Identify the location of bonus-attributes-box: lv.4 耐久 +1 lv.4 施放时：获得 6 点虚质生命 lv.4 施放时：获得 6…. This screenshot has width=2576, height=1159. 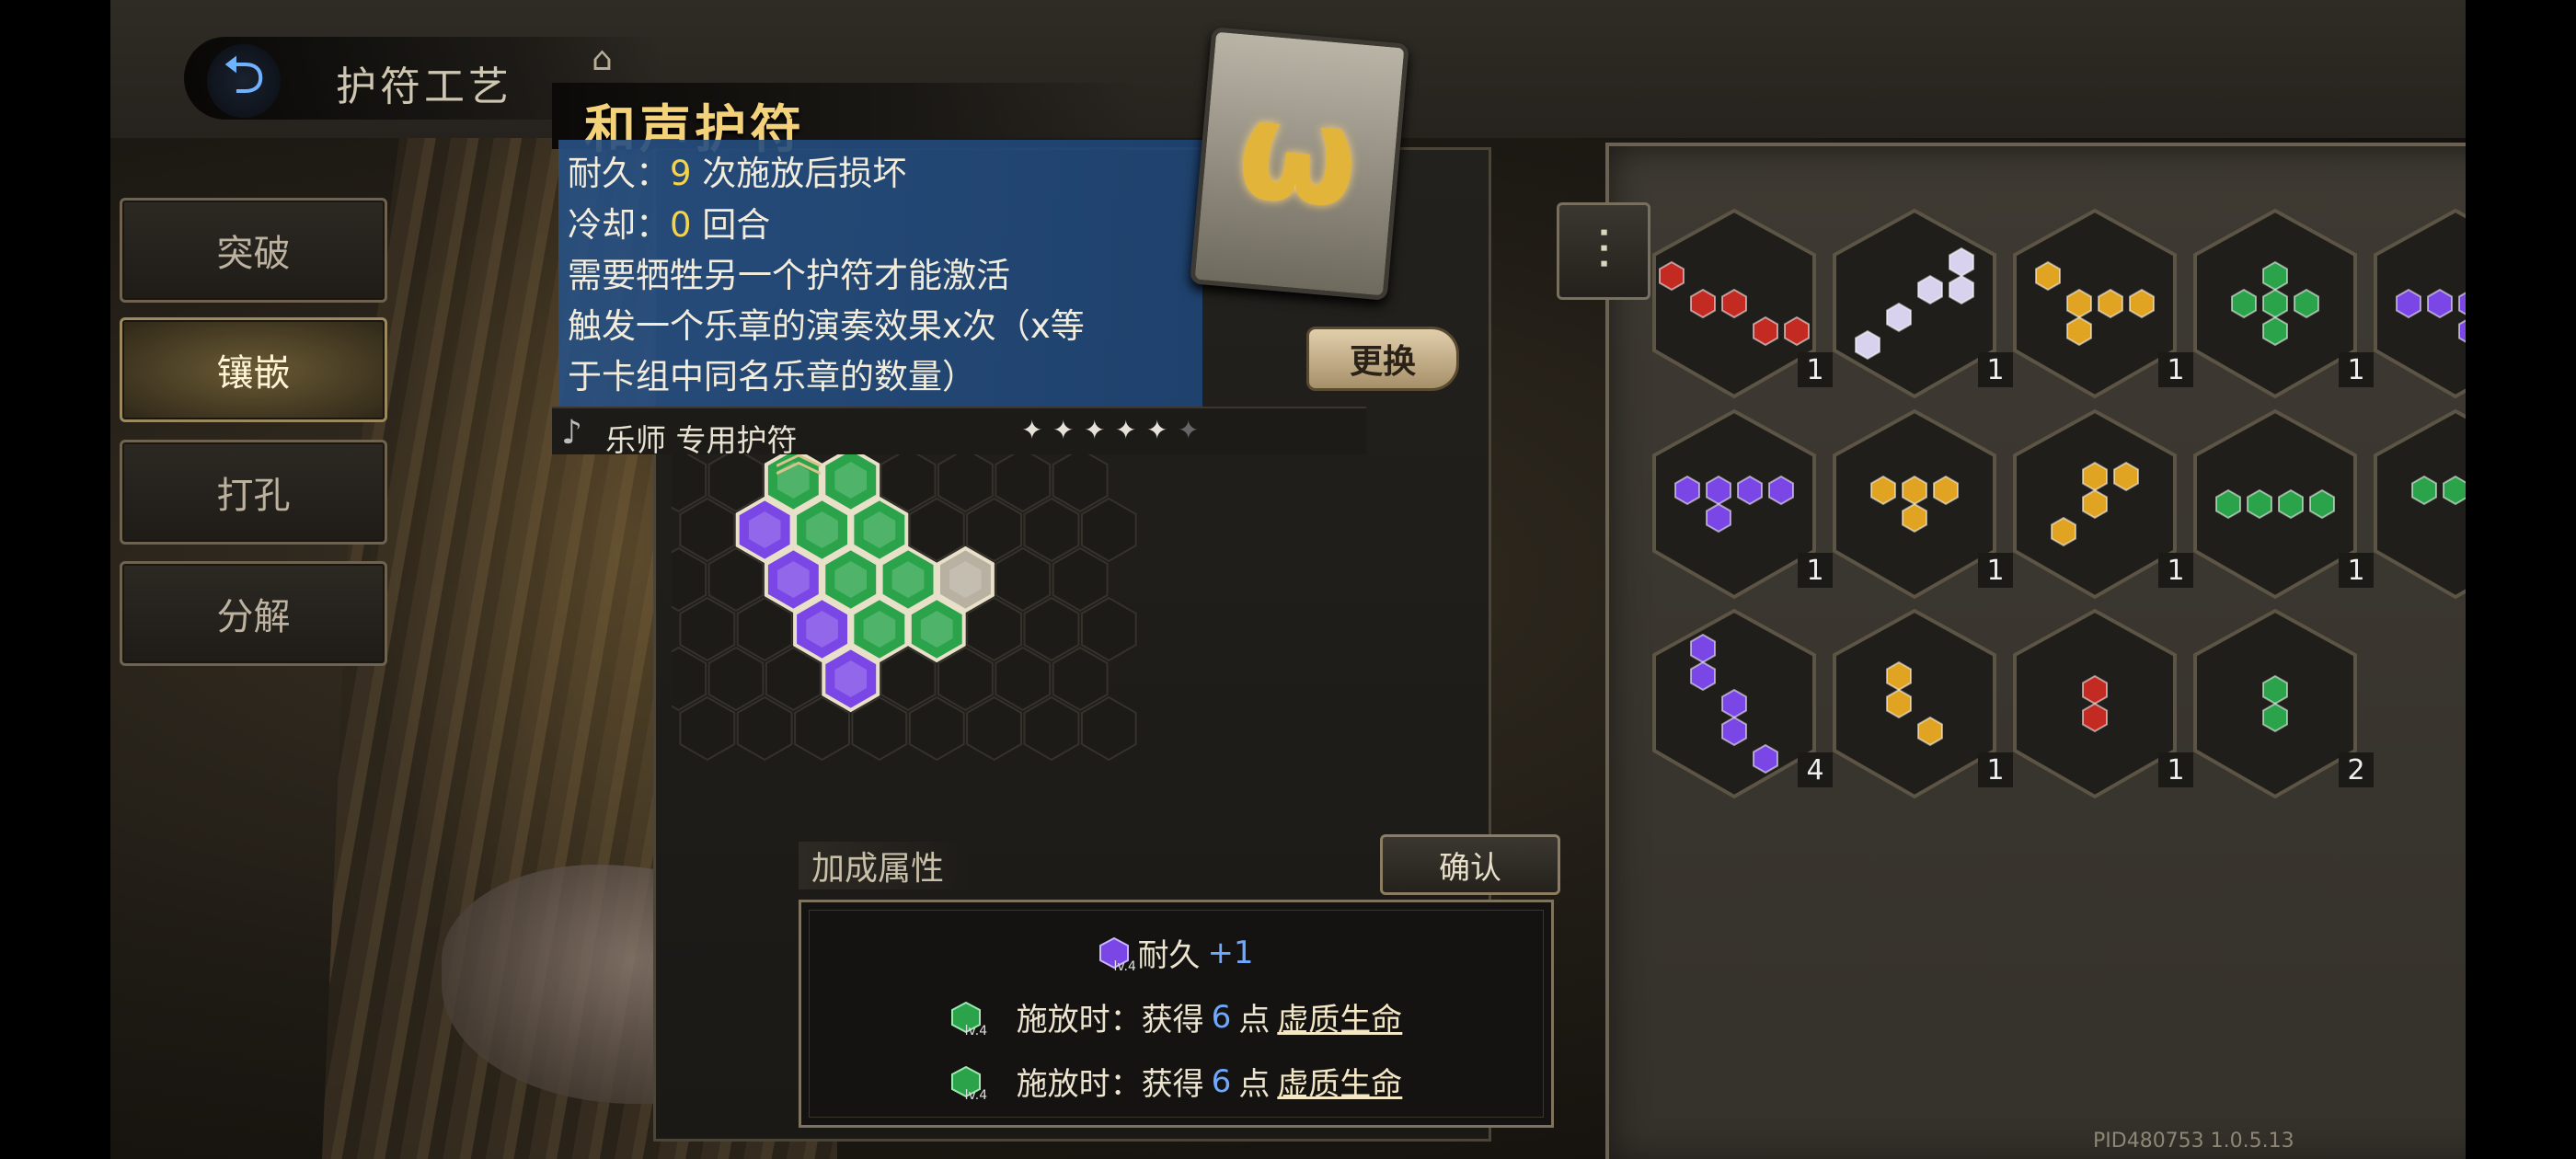
(1176, 1014).